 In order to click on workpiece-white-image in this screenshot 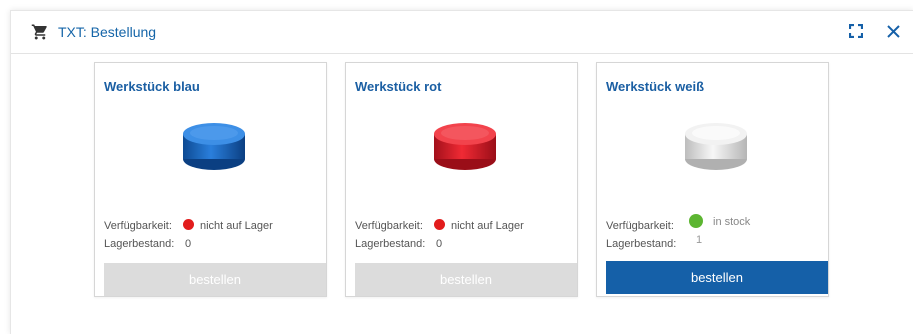, I will do `click(716, 146)`.